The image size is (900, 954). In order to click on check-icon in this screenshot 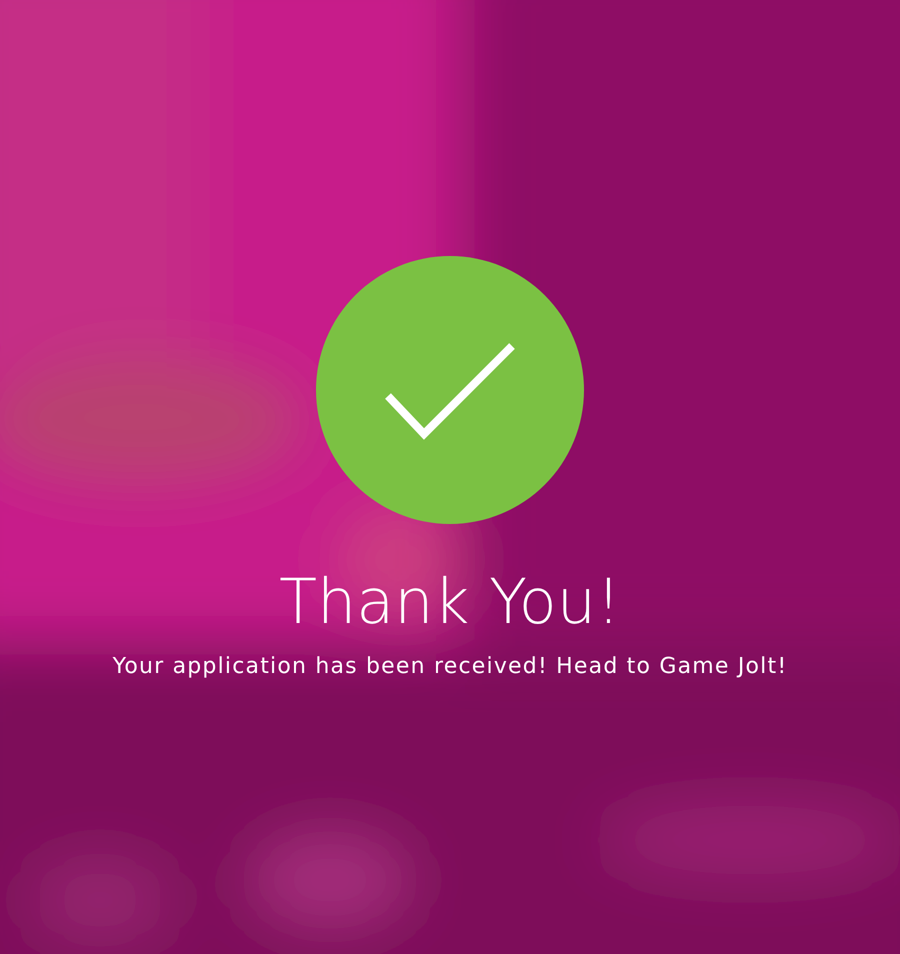, I will do `click(450, 390)`.